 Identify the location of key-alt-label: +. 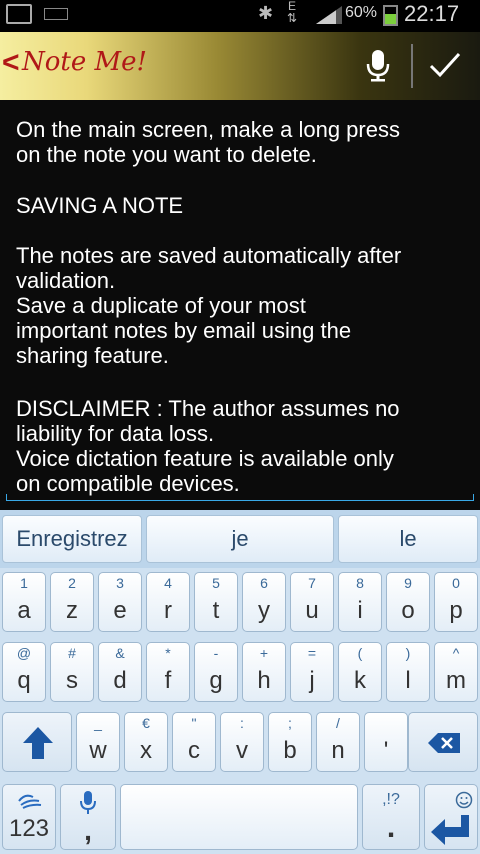
(264, 653).